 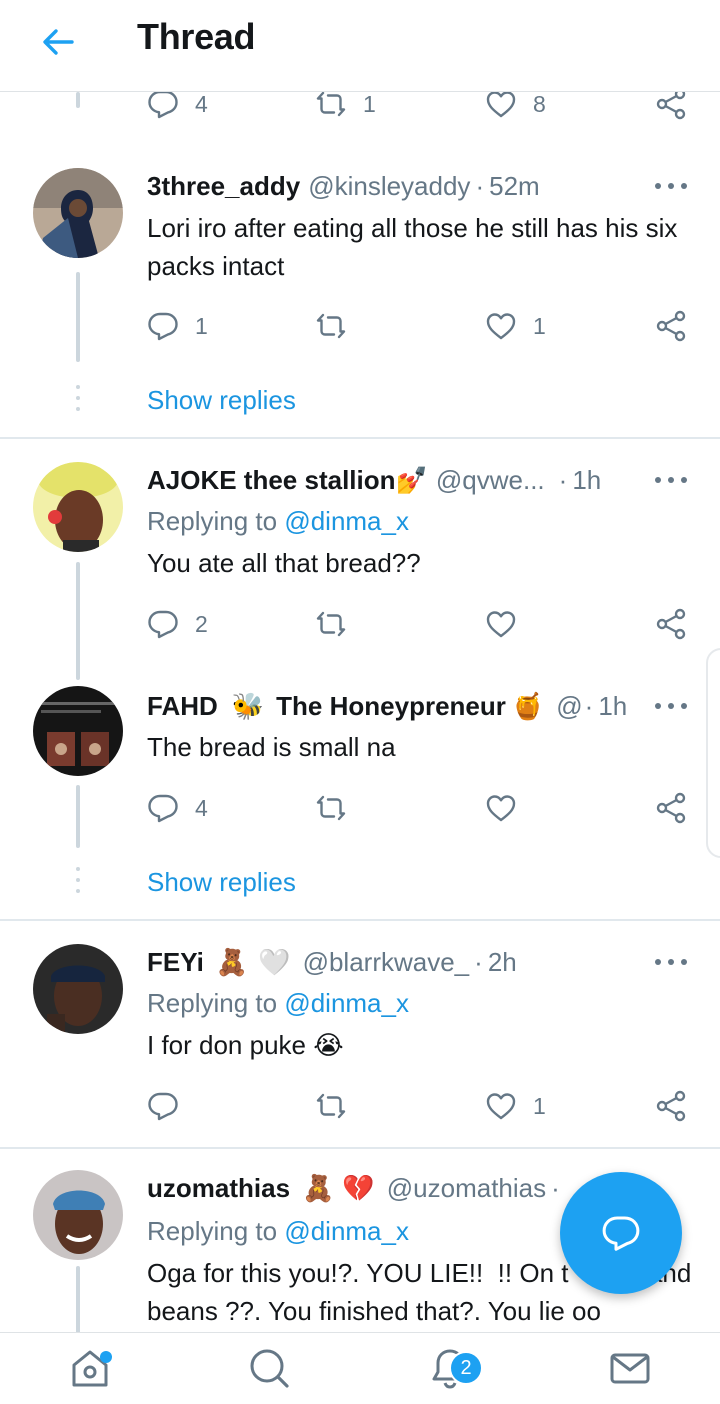 I want to click on tweet-header: FAHD 🐝 The Honeypreneur 🍯 @ · 1h, so click(x=387, y=706).